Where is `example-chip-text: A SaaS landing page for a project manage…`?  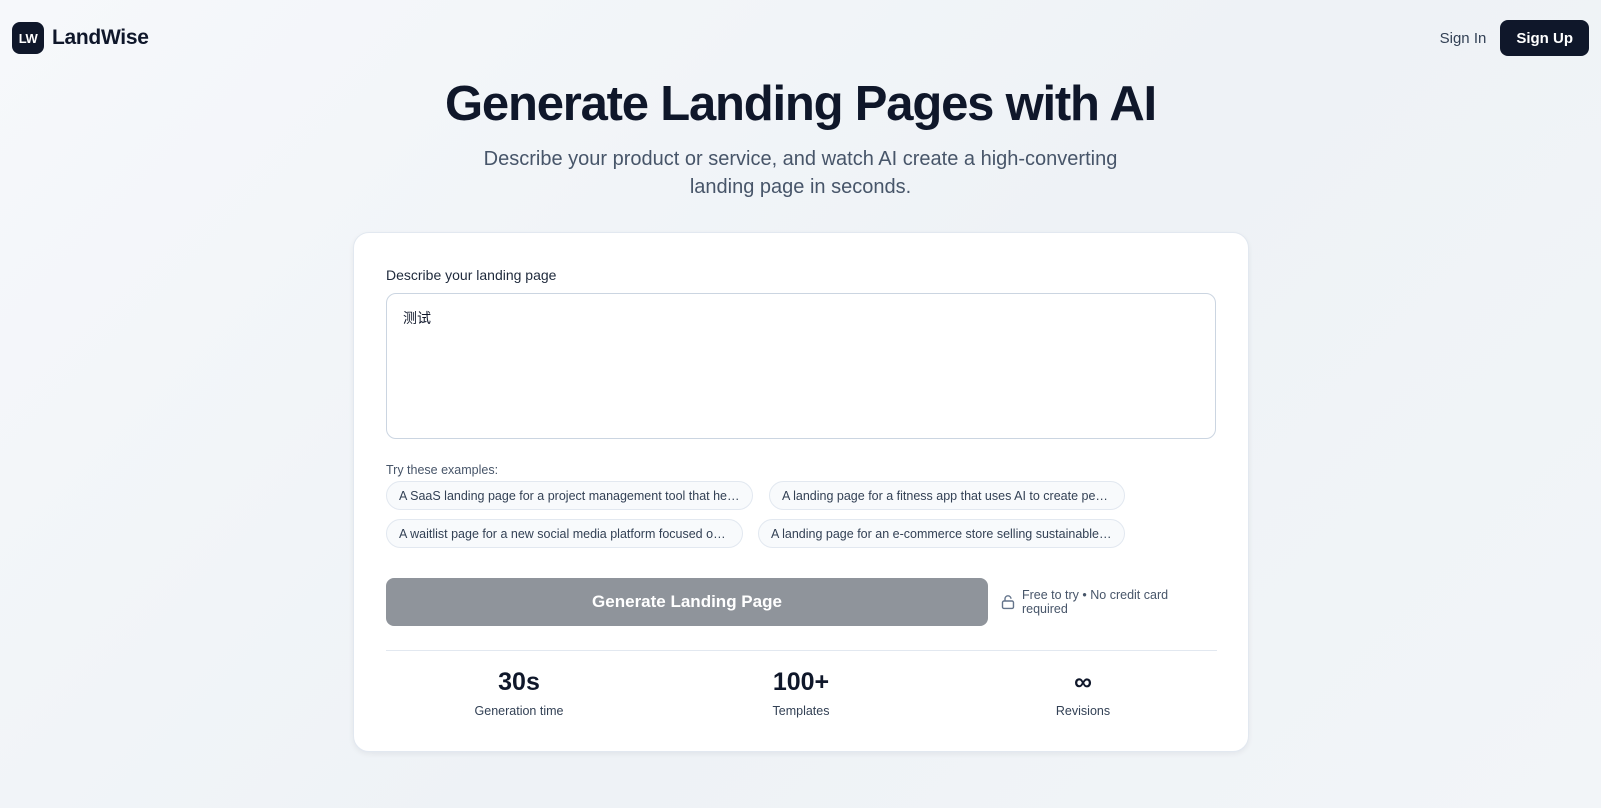 example-chip-text: A SaaS landing page for a project manage… is located at coordinates (569, 495).